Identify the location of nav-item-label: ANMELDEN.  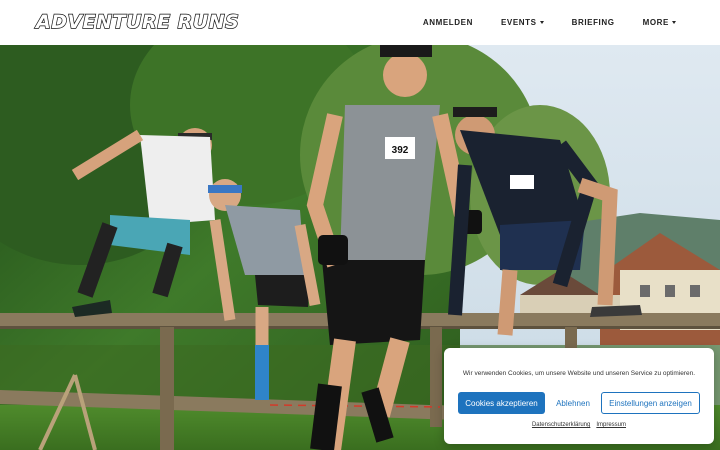
(447, 22).